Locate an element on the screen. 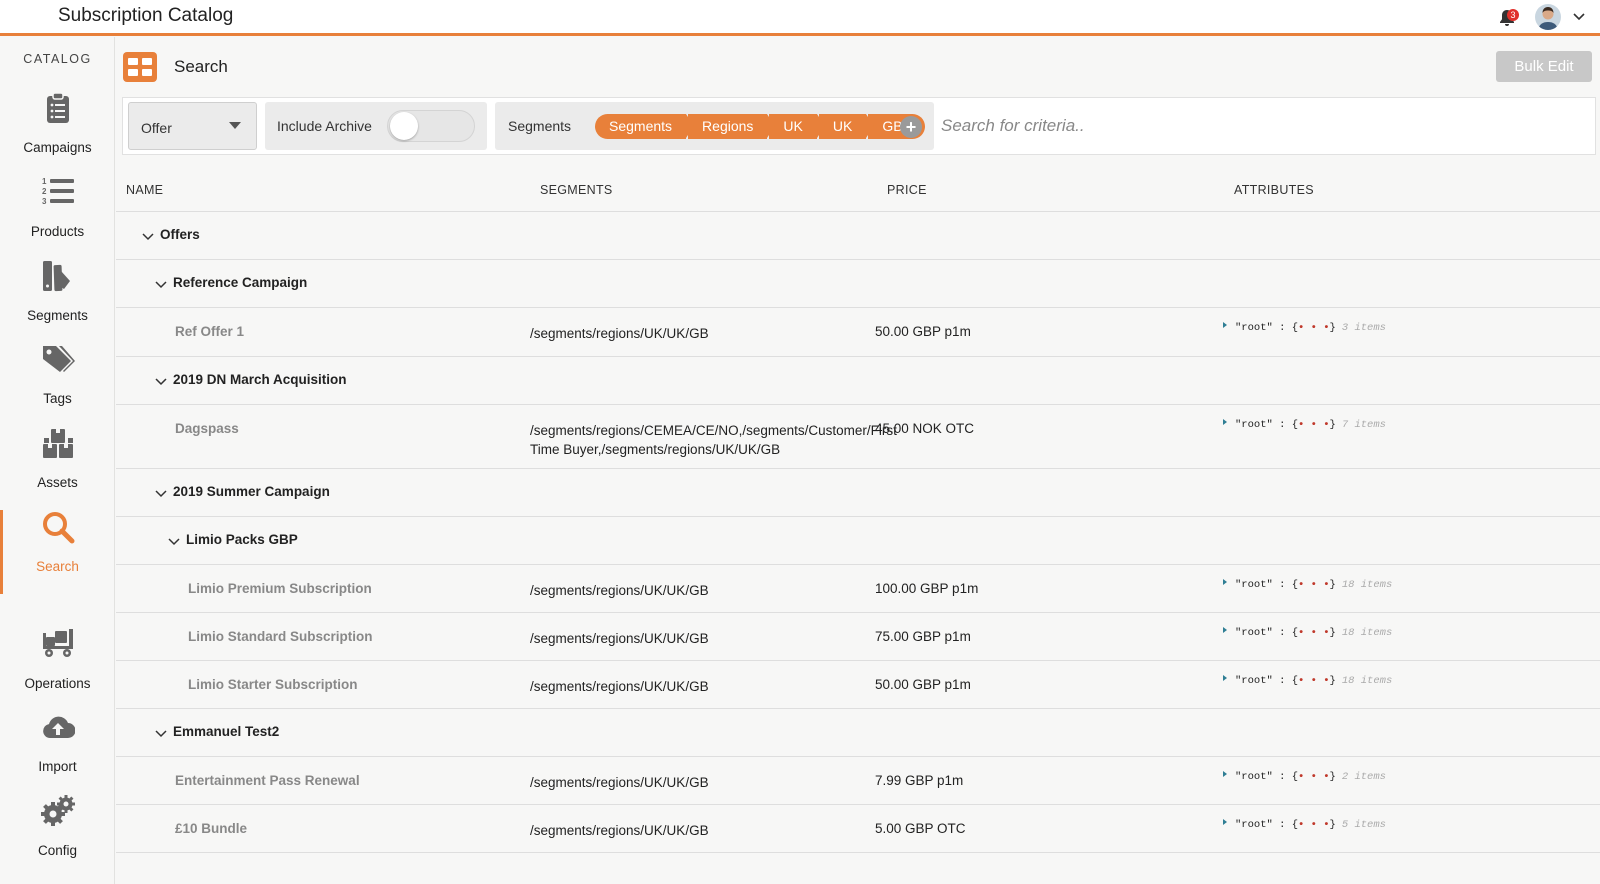  segment-crumb-uk: UK is located at coordinates (797, 126).